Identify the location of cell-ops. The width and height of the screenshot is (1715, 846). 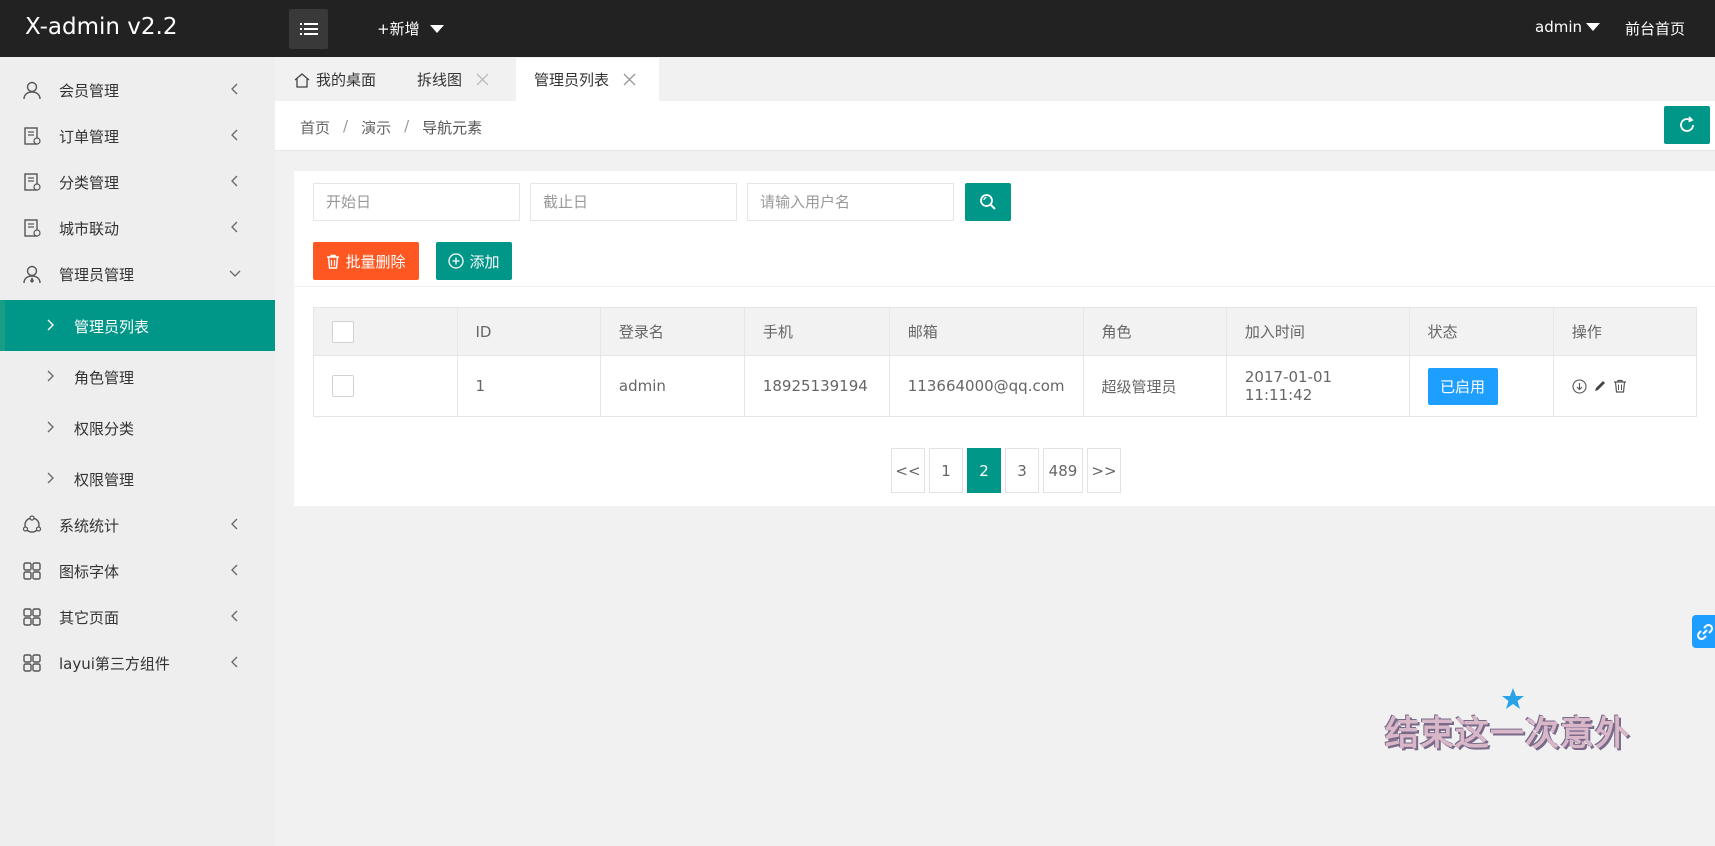
(1625, 386).